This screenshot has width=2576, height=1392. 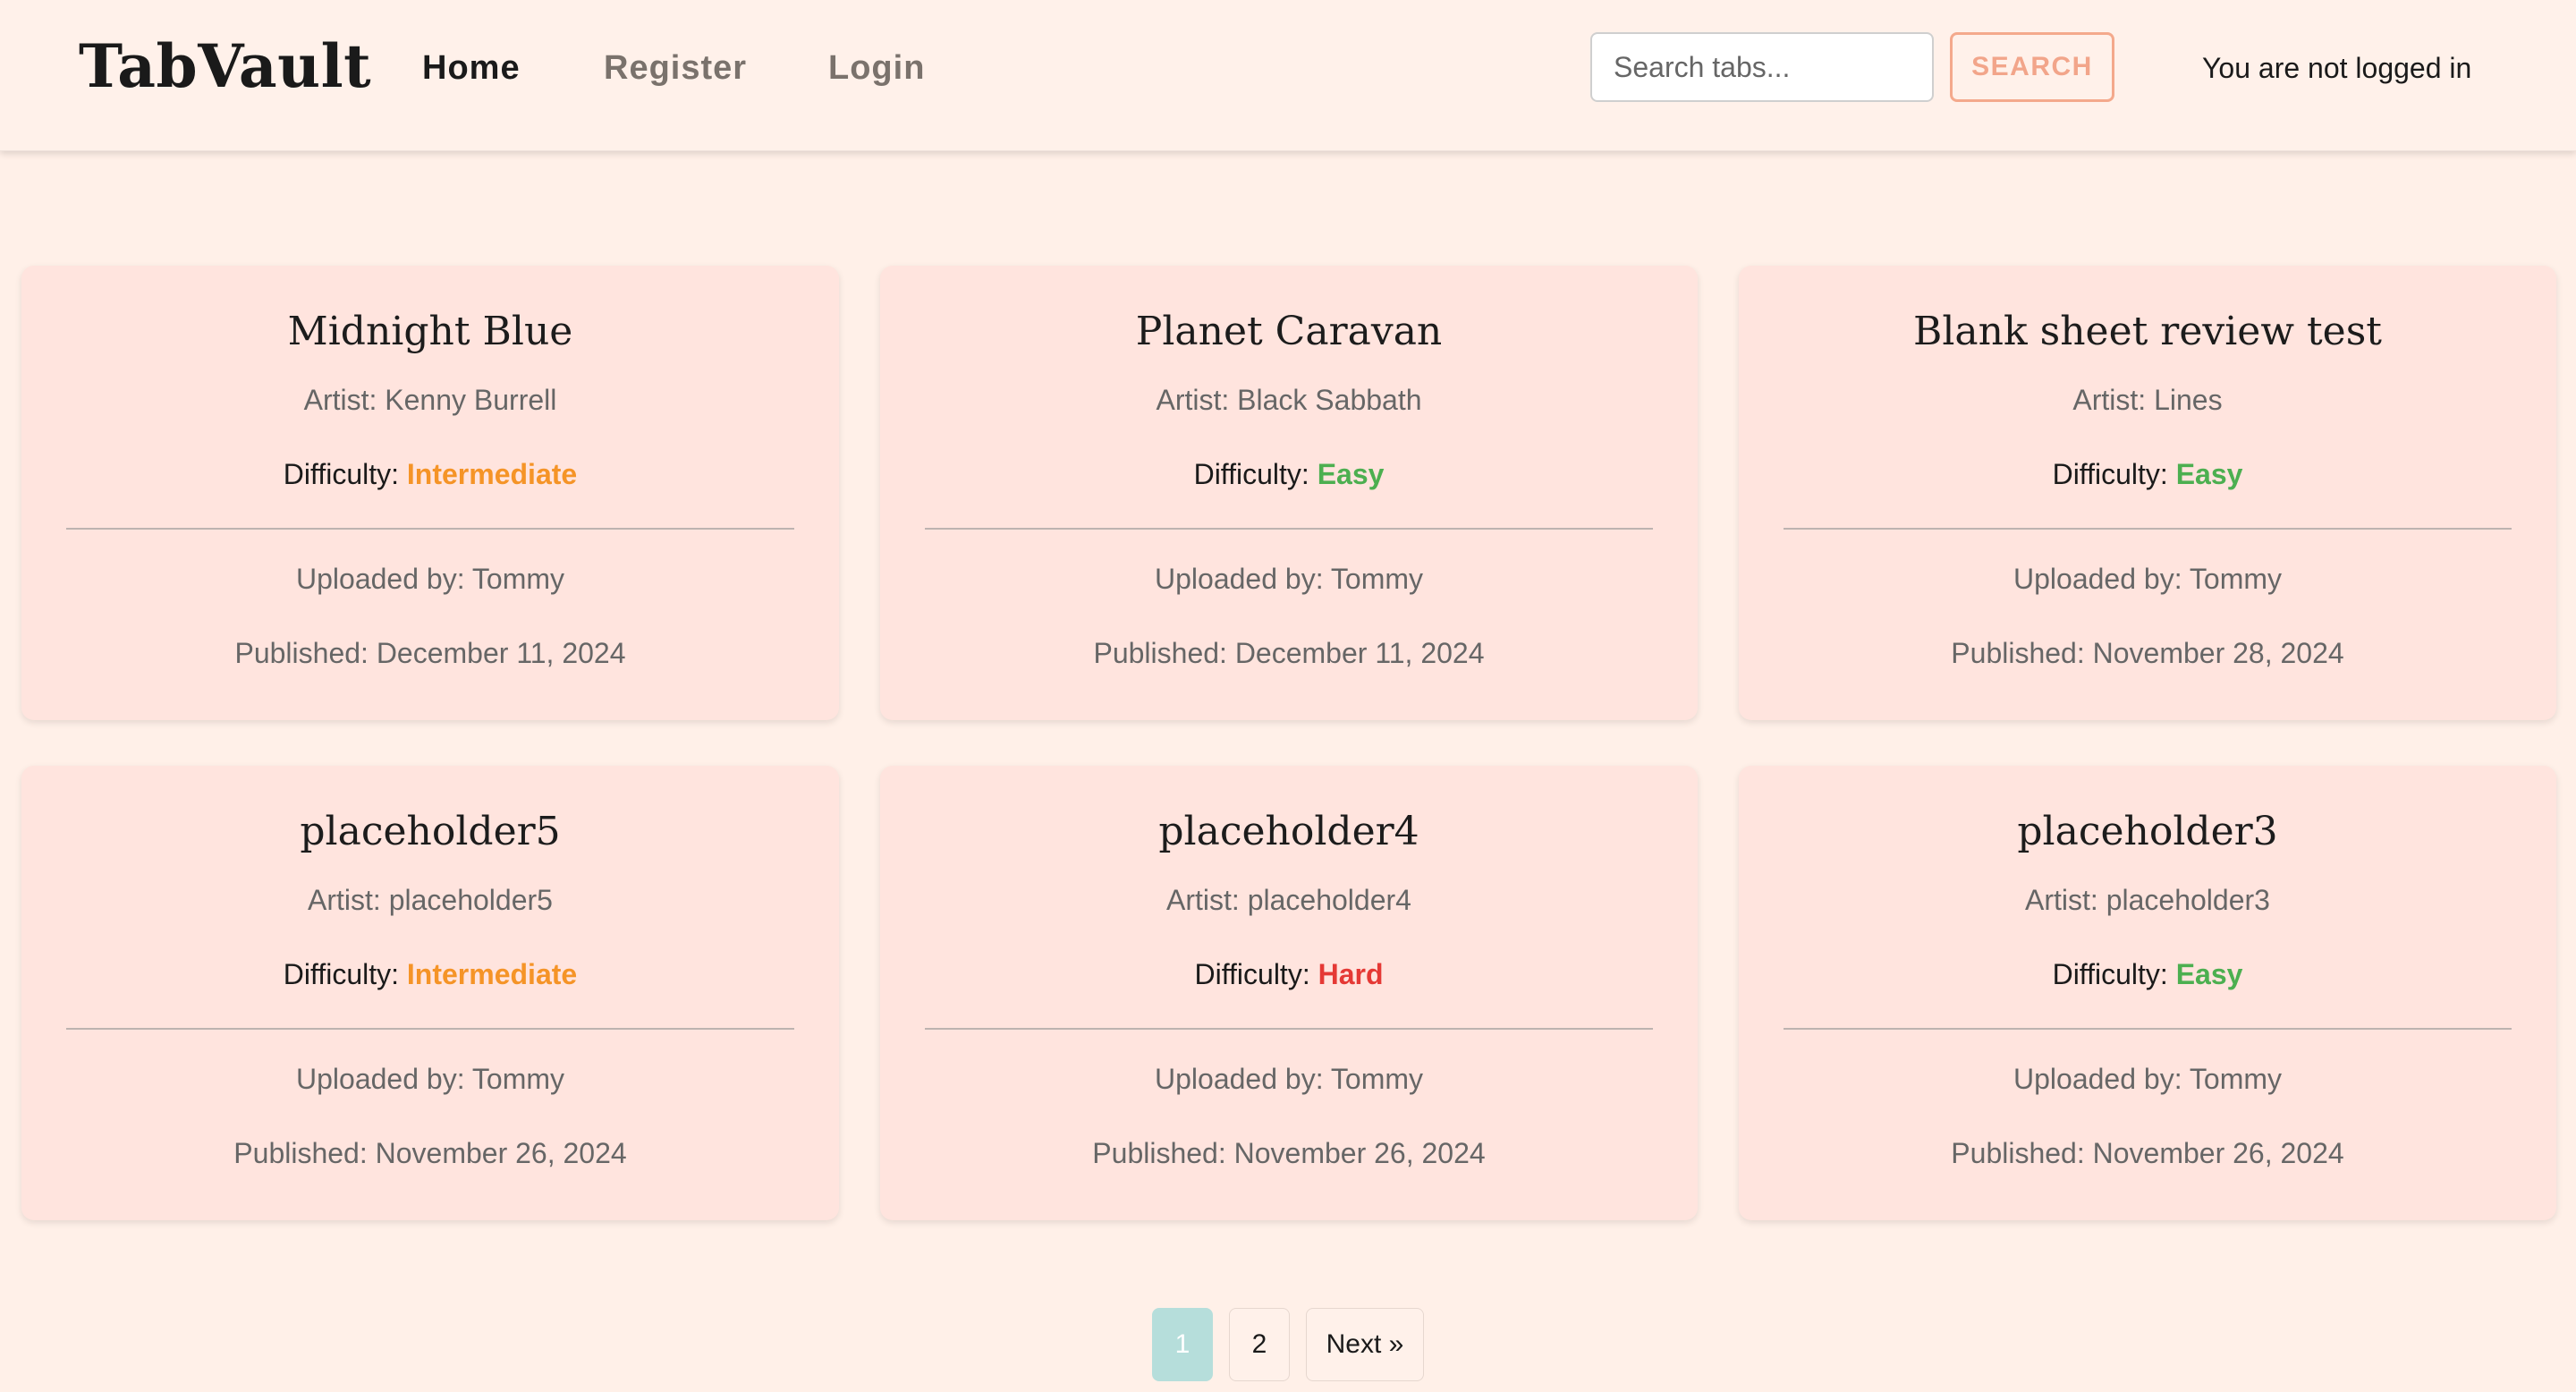 I want to click on pagination-page-2: 2, so click(x=1259, y=1344).